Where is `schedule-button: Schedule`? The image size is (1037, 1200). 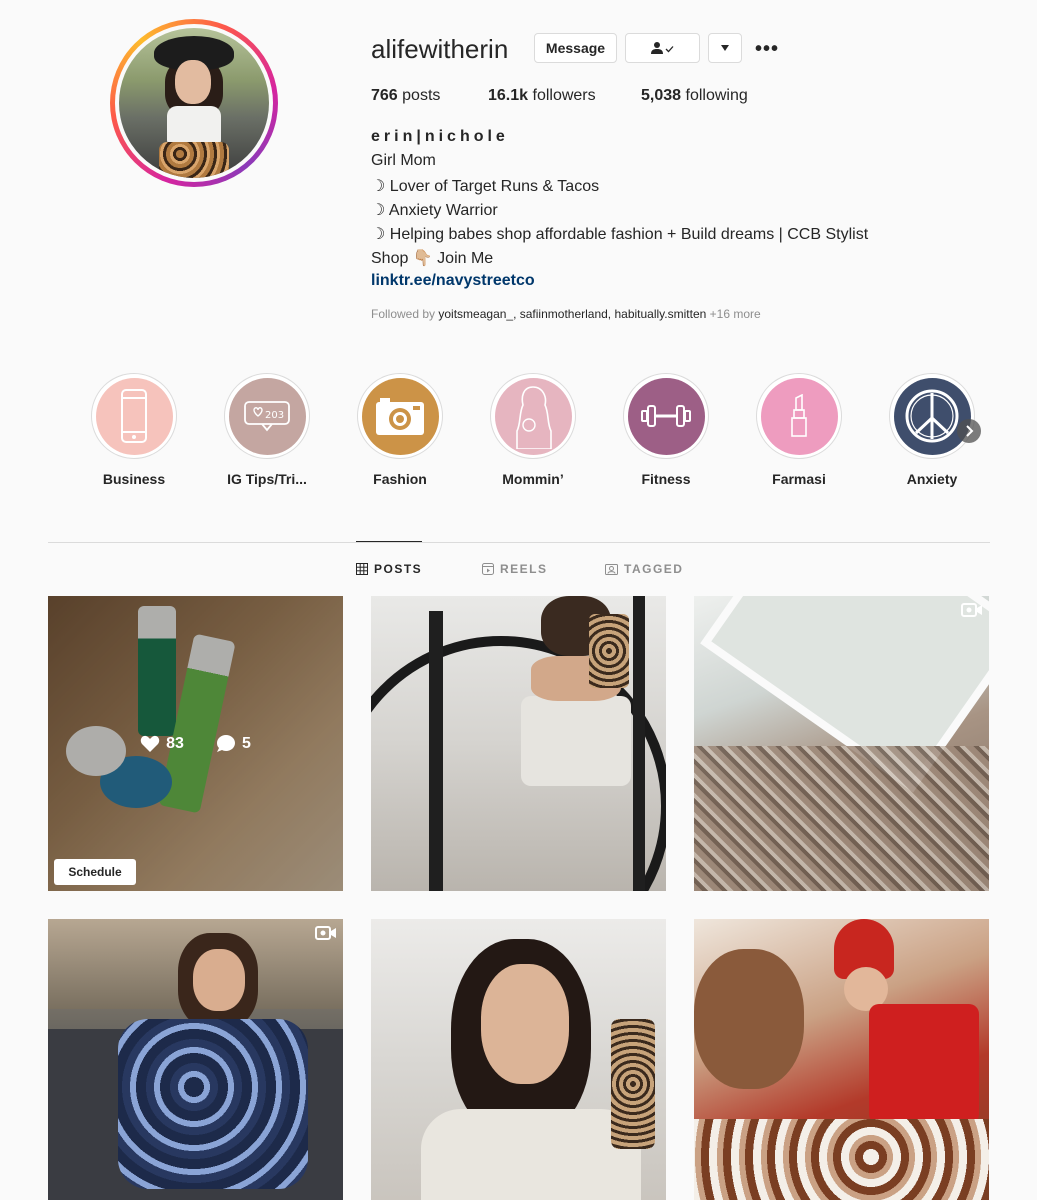 schedule-button: Schedule is located at coordinates (95, 872).